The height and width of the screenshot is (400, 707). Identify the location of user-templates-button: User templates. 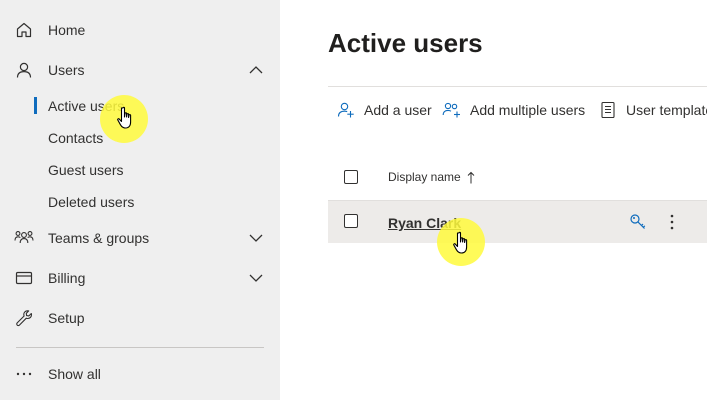
(652, 110).